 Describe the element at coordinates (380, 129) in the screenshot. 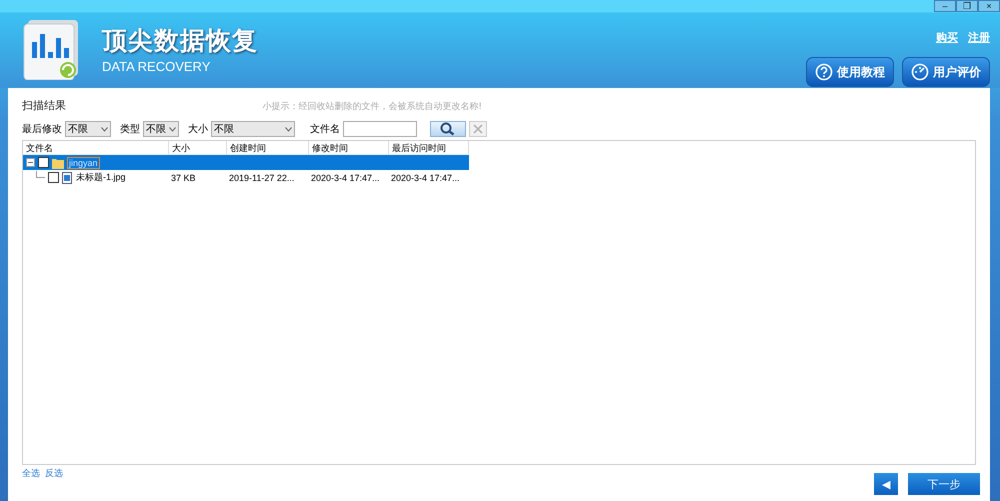

I see `filename-field` at that location.